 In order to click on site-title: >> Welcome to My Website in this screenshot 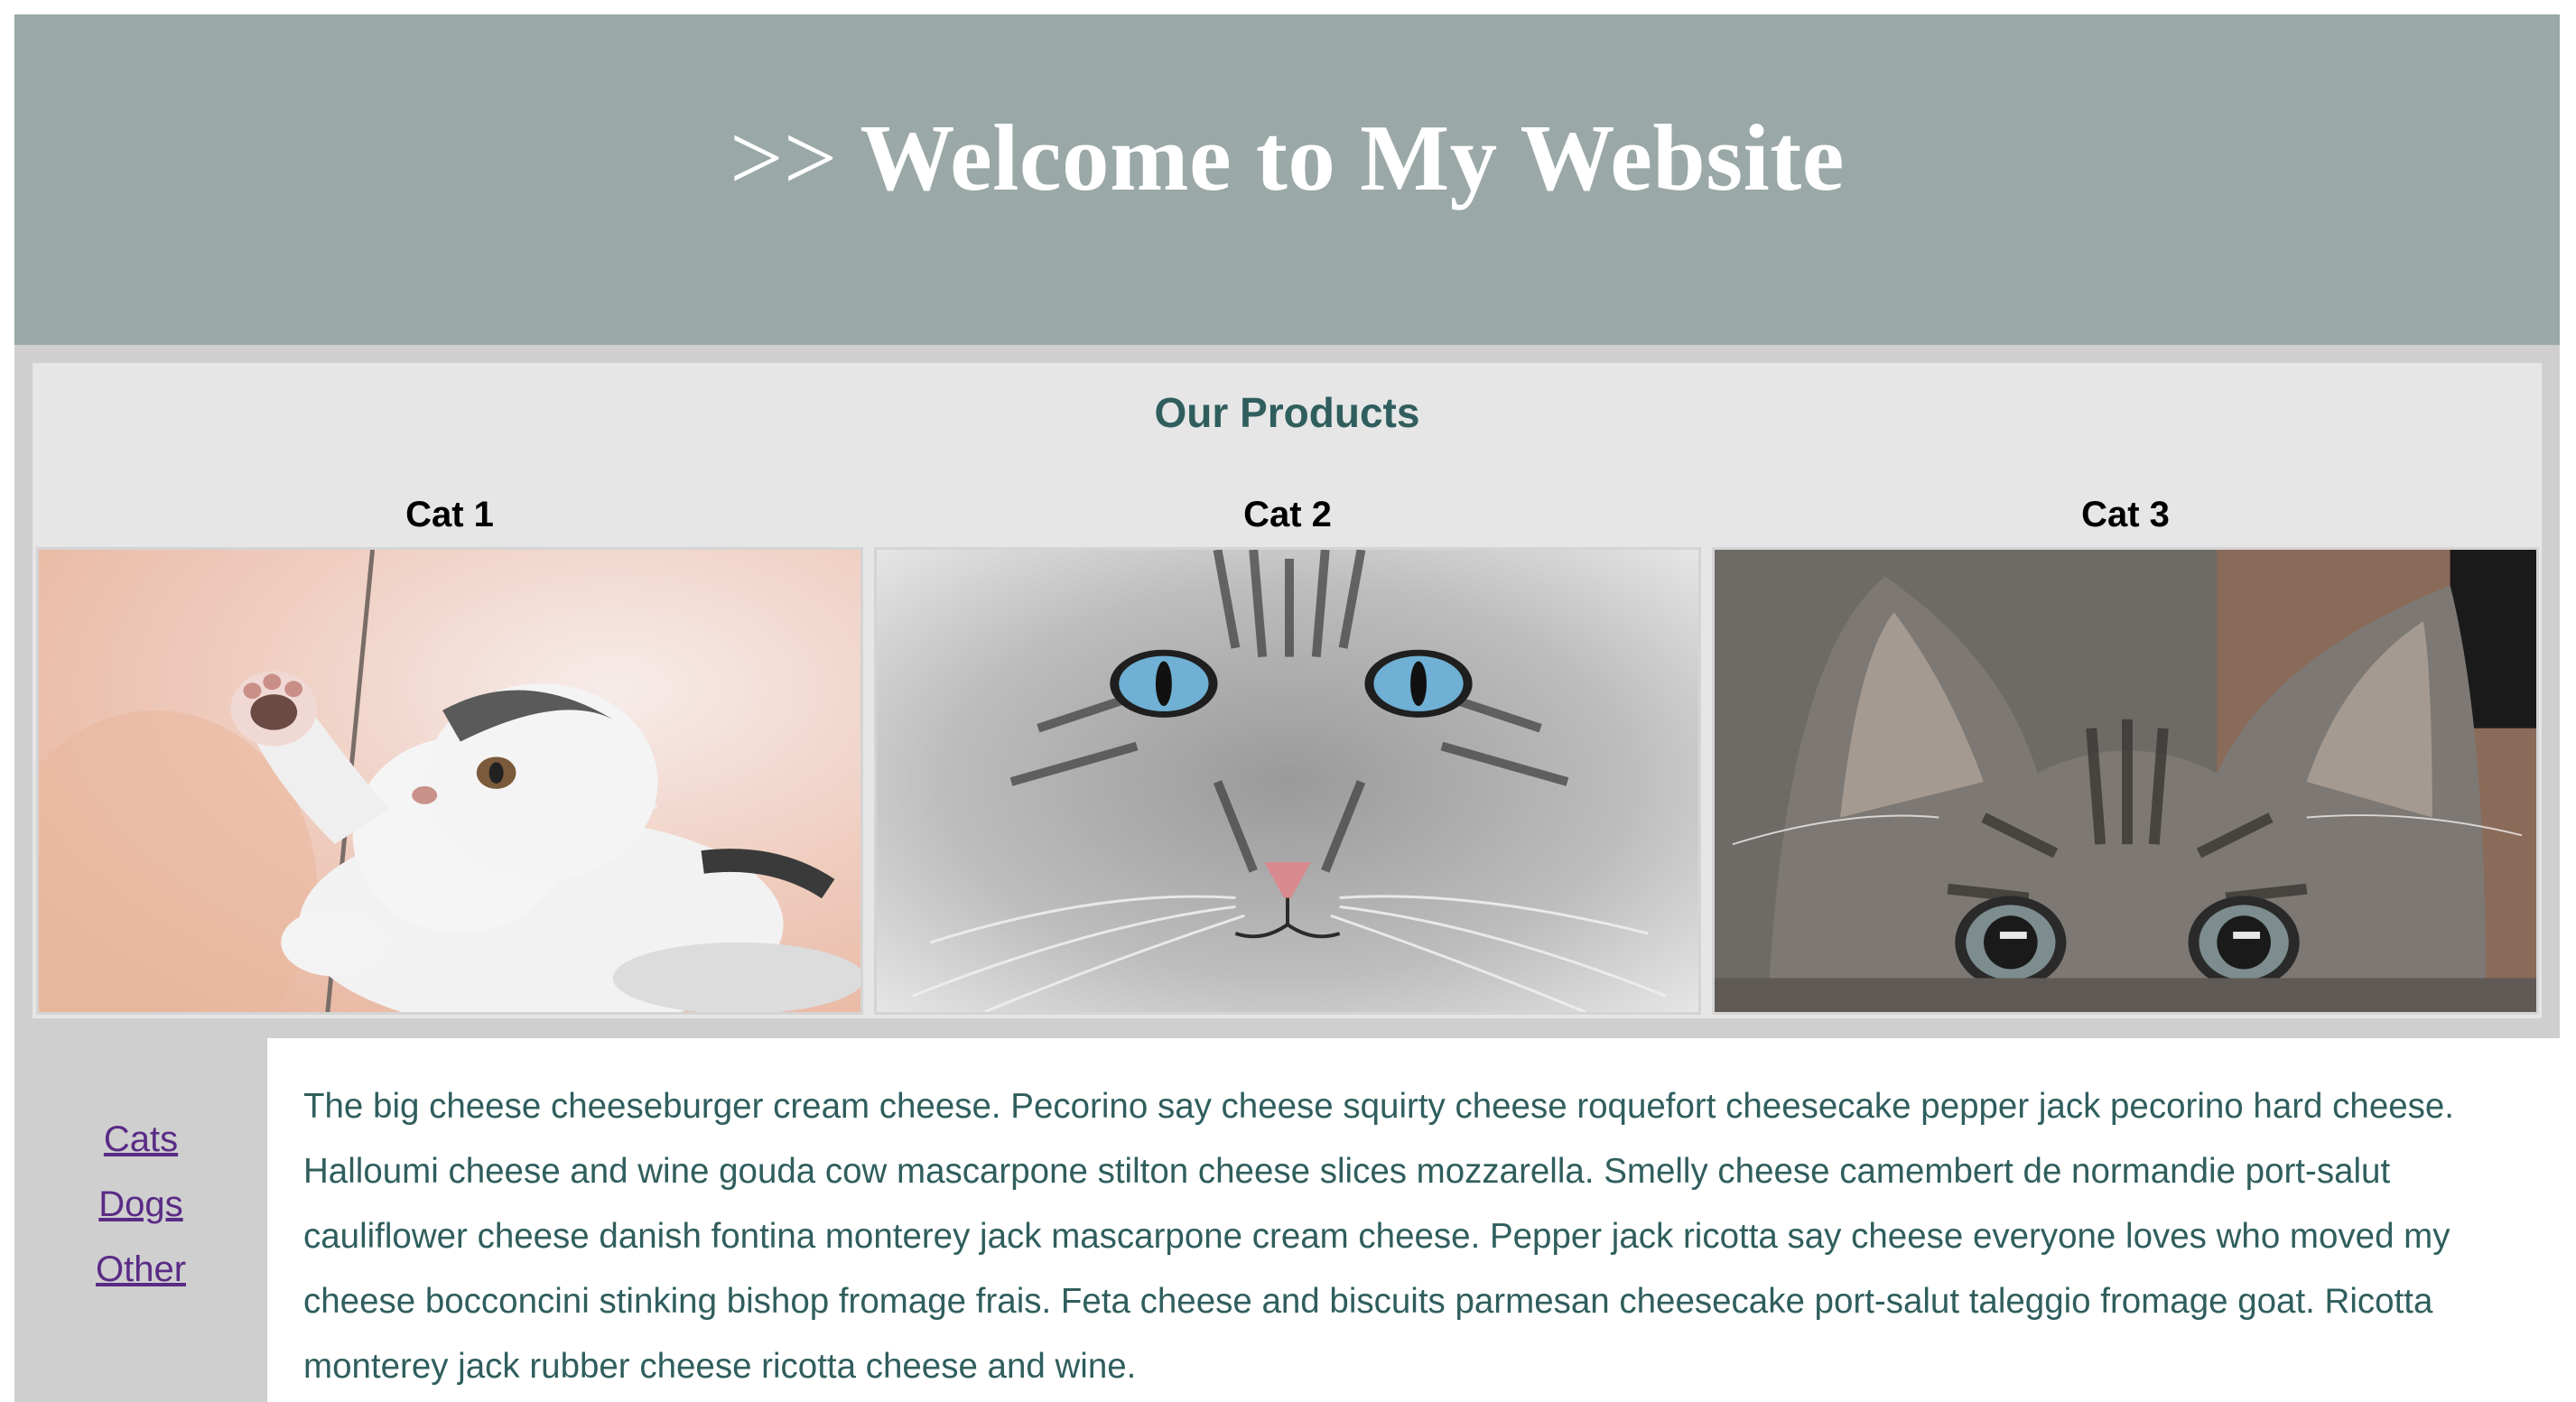, I will do `click(1287, 157)`.